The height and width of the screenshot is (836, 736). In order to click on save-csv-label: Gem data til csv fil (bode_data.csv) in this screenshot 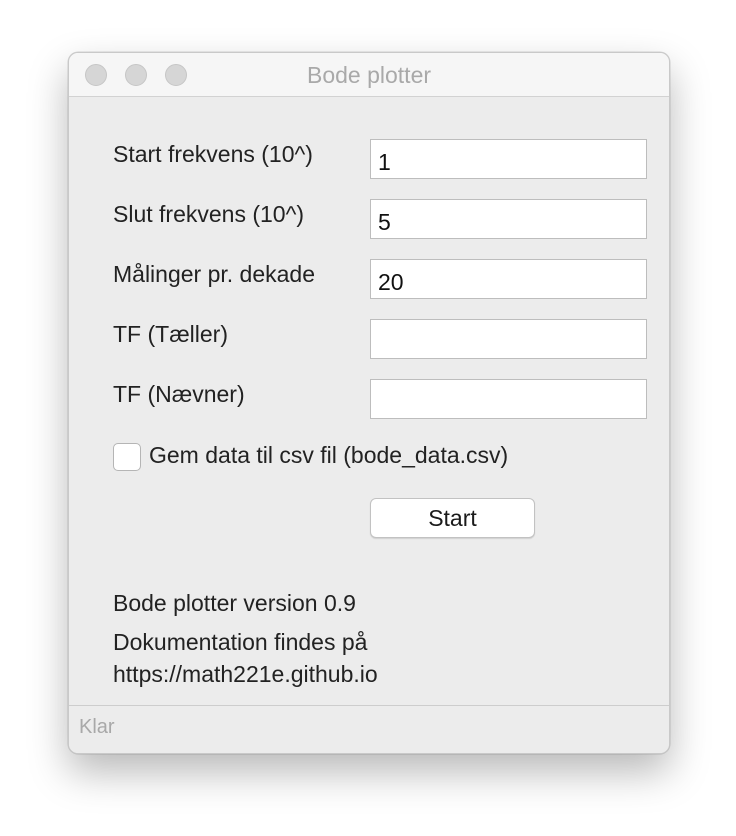, I will do `click(328, 455)`.